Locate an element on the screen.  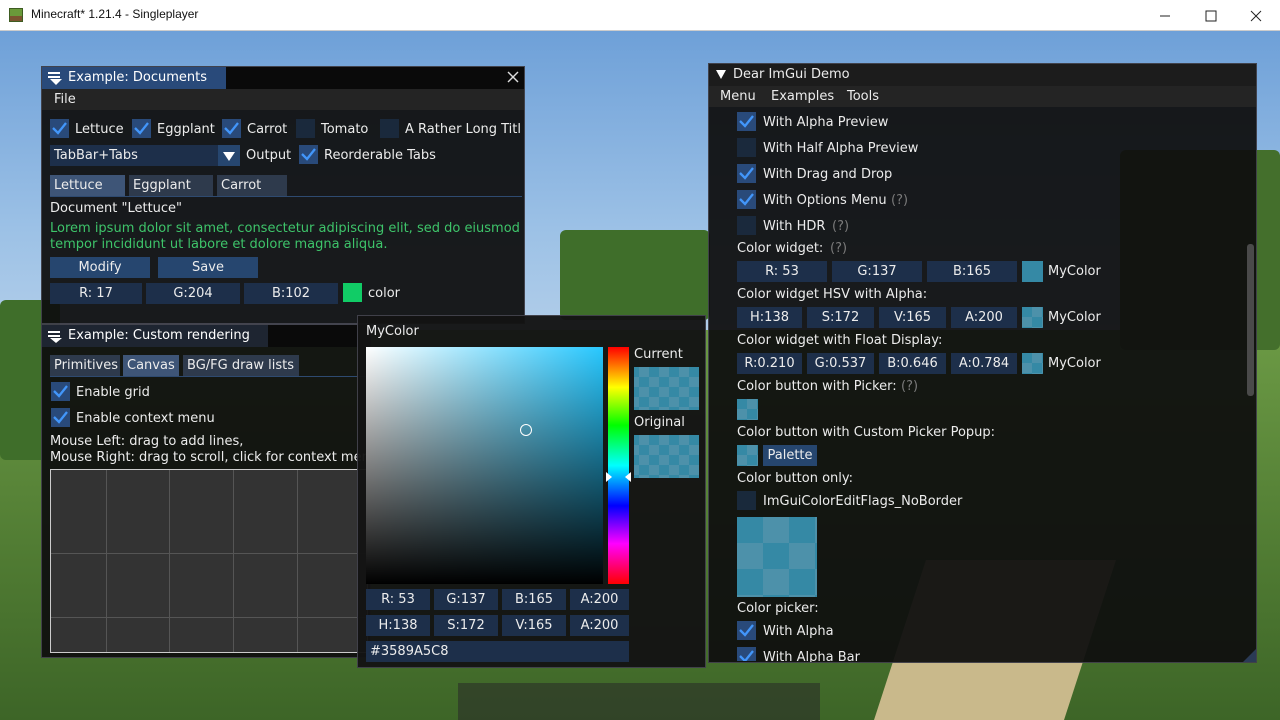
hex-field: #3589A5C8 is located at coordinates (497, 651).